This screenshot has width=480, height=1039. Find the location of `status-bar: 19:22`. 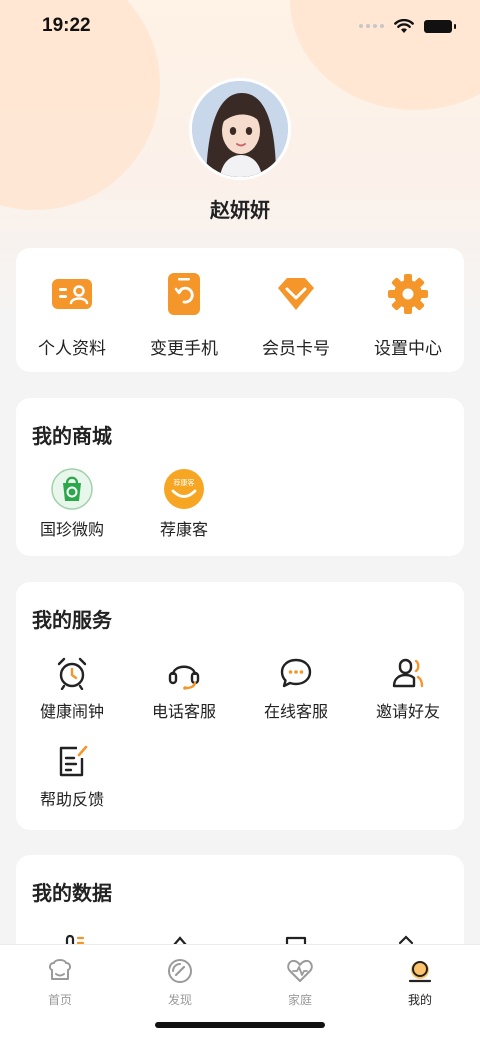

status-bar: 19:22 is located at coordinates (240, 26).